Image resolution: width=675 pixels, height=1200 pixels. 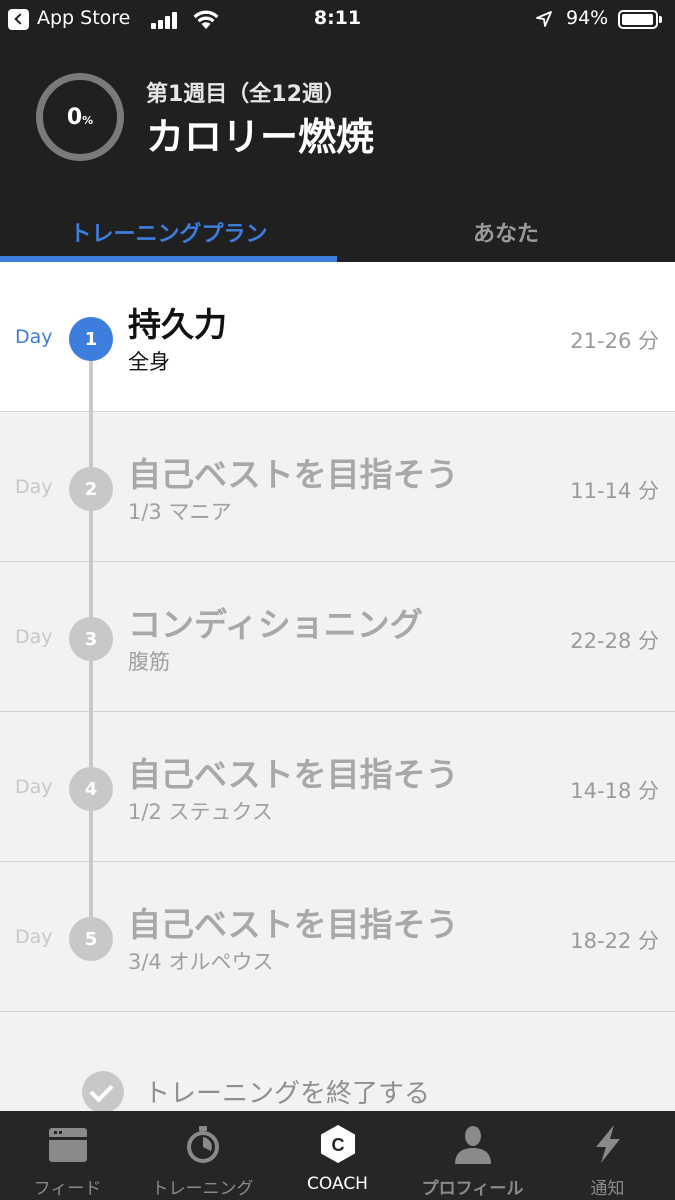 I want to click on nav-notifications: 通知, so click(x=607, y=1155).